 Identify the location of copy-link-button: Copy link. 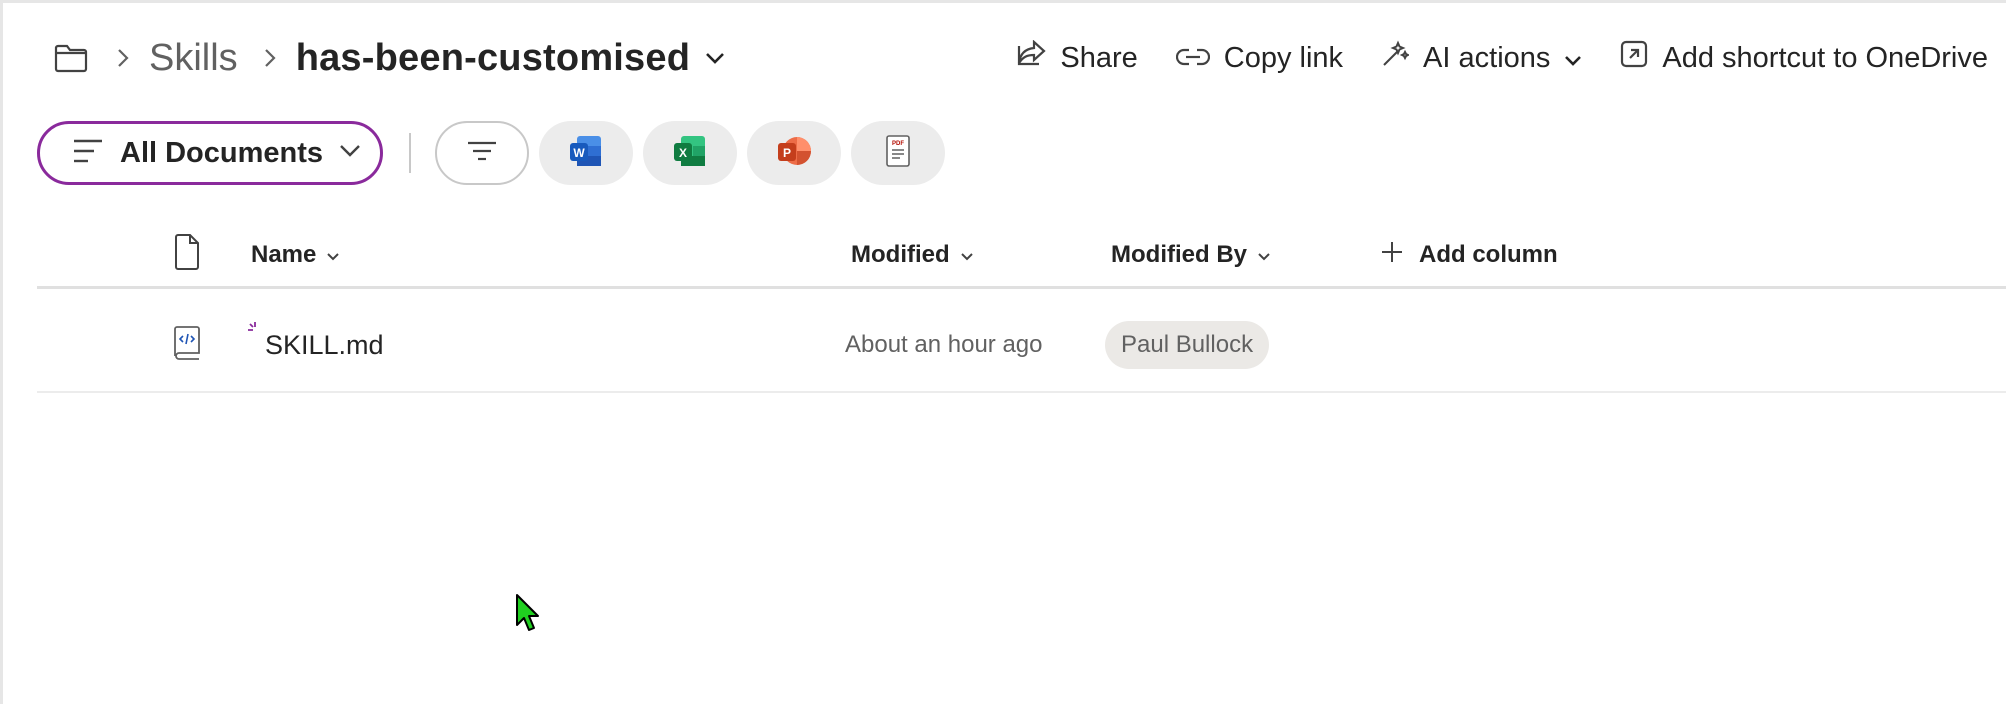
(1259, 58).